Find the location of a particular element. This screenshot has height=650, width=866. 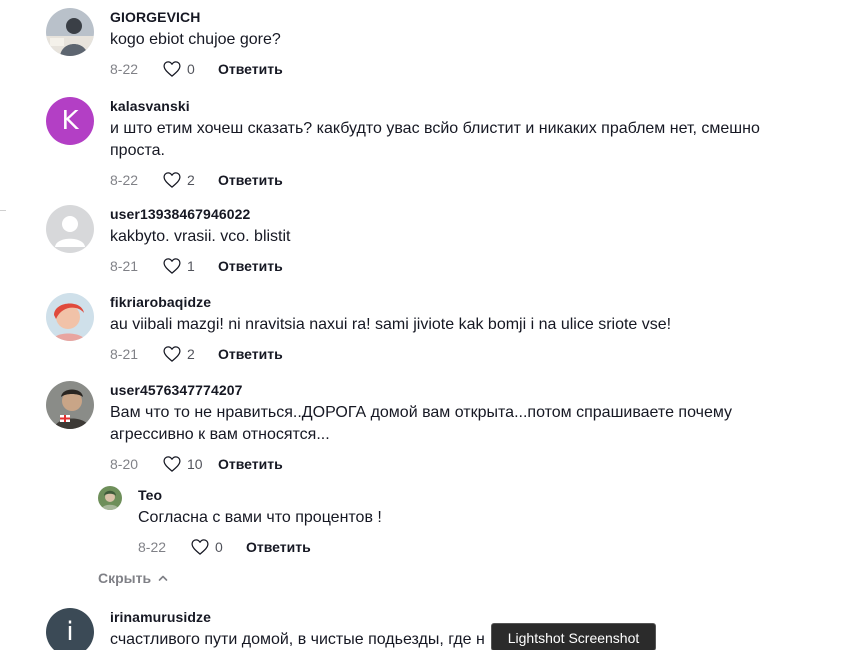

comment-username: user4576347774207 is located at coordinates (478, 390).